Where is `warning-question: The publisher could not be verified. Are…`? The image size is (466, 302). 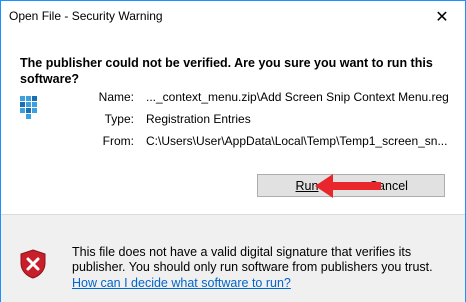 warning-question: The publisher could not be verified. Are… is located at coordinates (226, 71).